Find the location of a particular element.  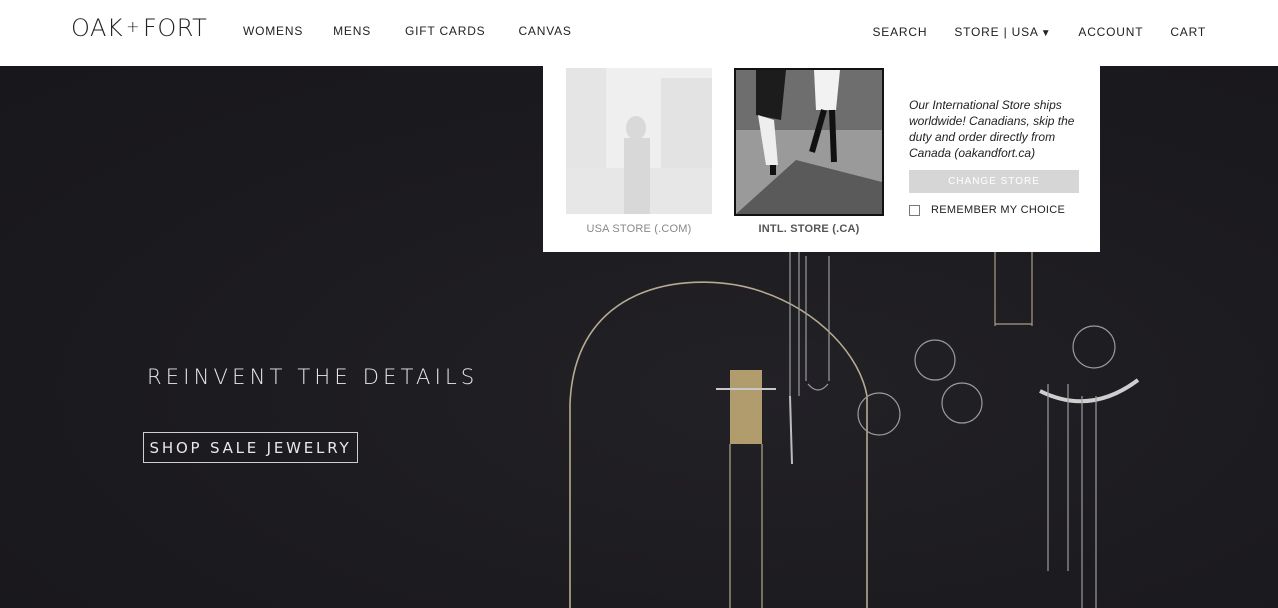

store-selector: STORE | USA ▼ is located at coordinates (1002, 32).